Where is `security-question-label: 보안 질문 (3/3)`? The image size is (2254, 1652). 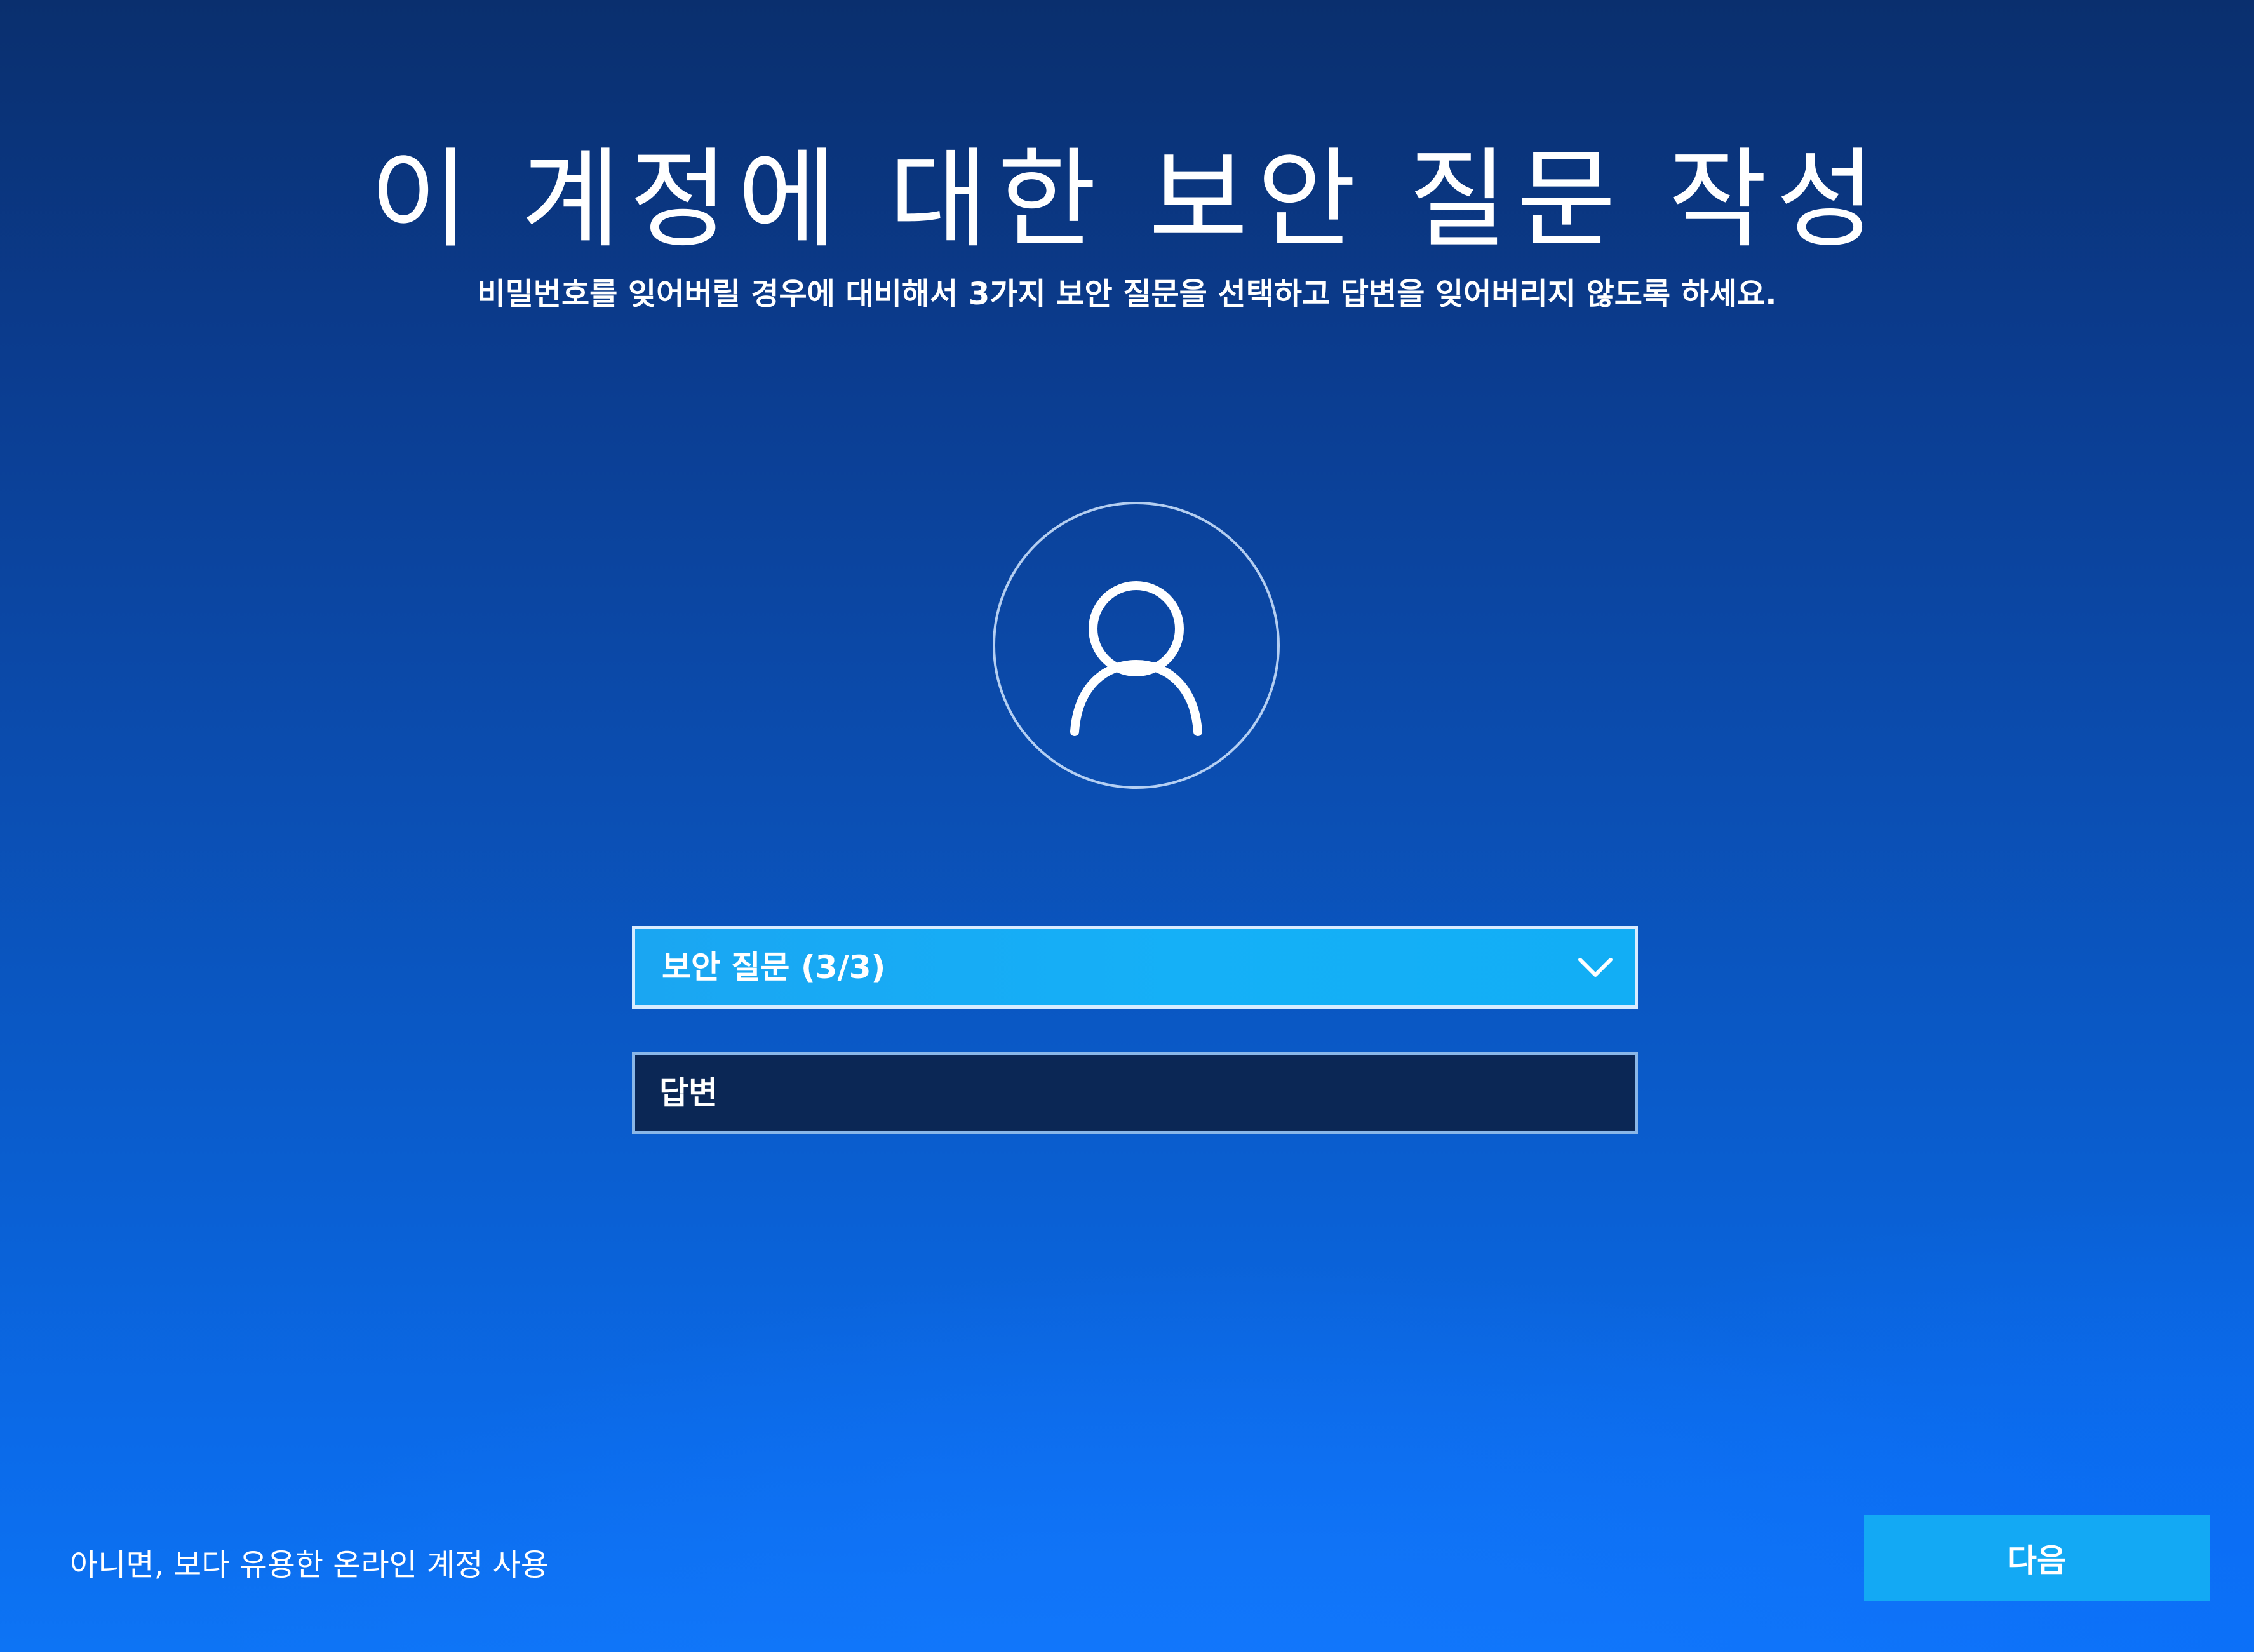
security-question-label: 보안 질문 (3/3) is located at coordinates (774, 968).